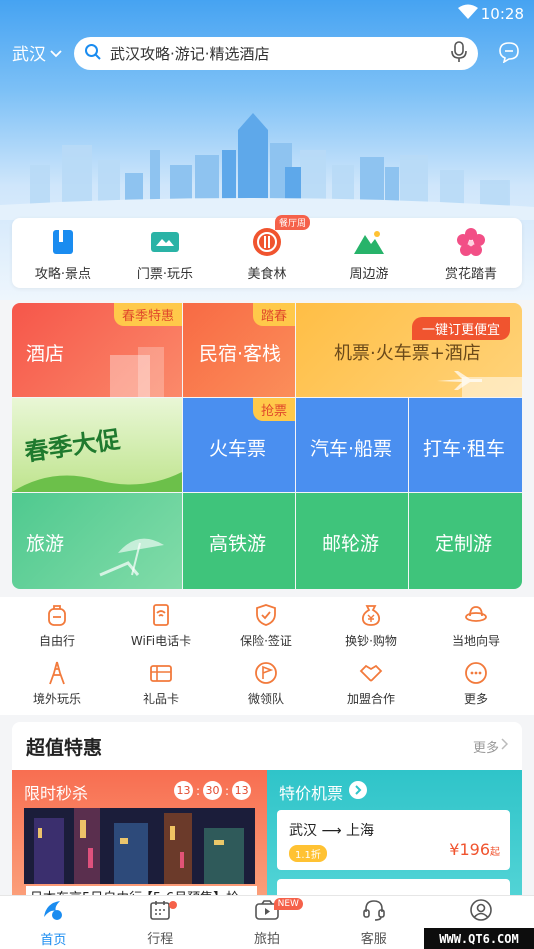  I want to click on cheap-flights-card: 特价机票 武汉 ⟶ 上海 1.1折 ¥196起, so click(394, 833).